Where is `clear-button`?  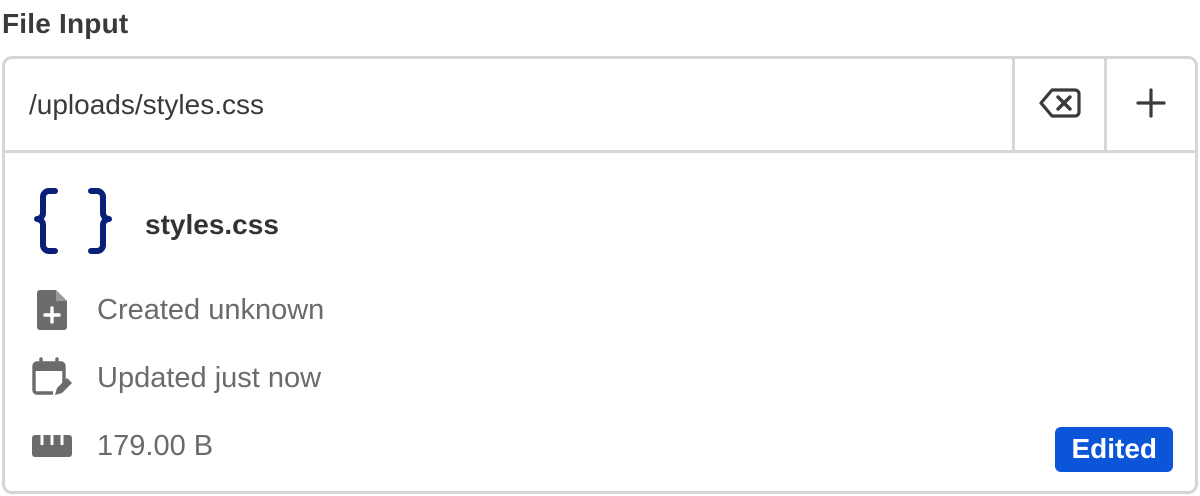 clear-button is located at coordinates (1058, 104).